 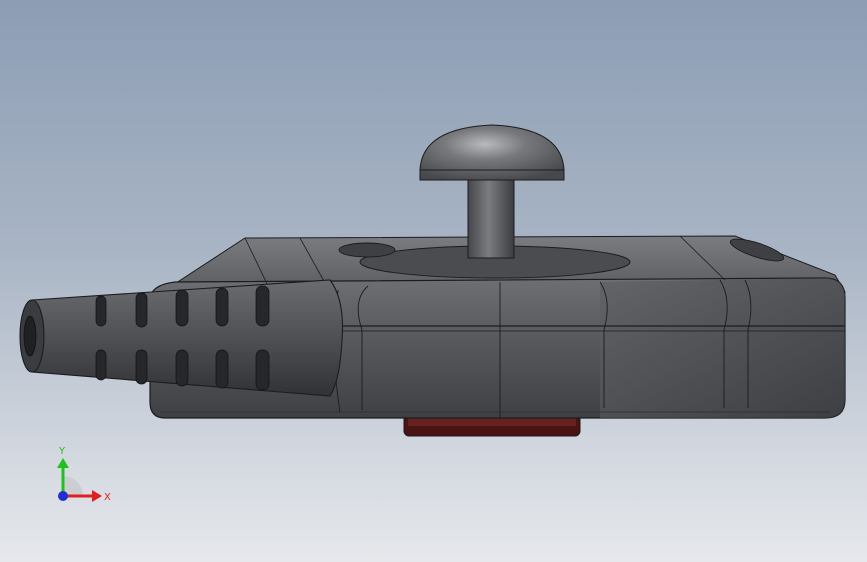 What do you see at coordinates (107, 497) in the screenshot?
I see `x-axis-label: X` at bounding box center [107, 497].